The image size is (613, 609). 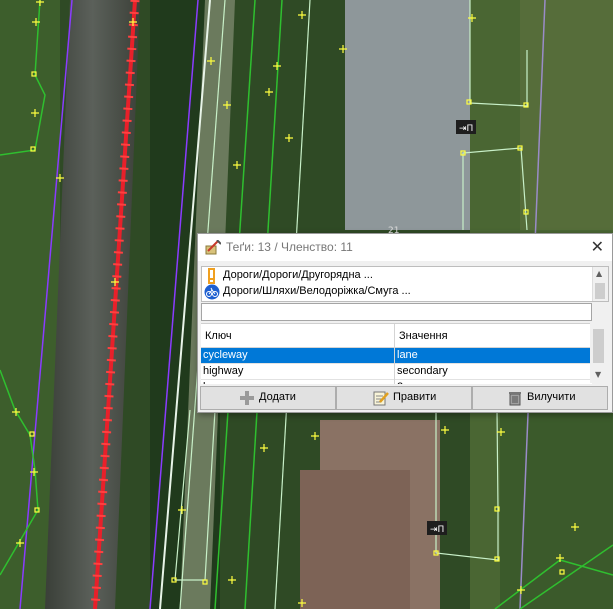 I want to click on table-row: cycleway lane, so click(x=396, y=356).